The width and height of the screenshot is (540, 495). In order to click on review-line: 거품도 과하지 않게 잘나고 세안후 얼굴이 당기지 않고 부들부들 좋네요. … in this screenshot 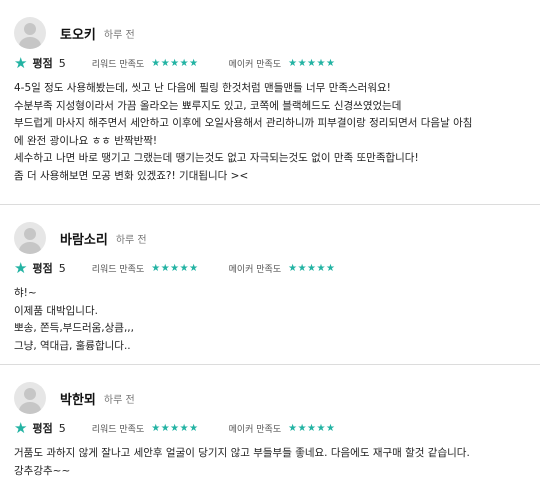, I will do `click(242, 453)`.